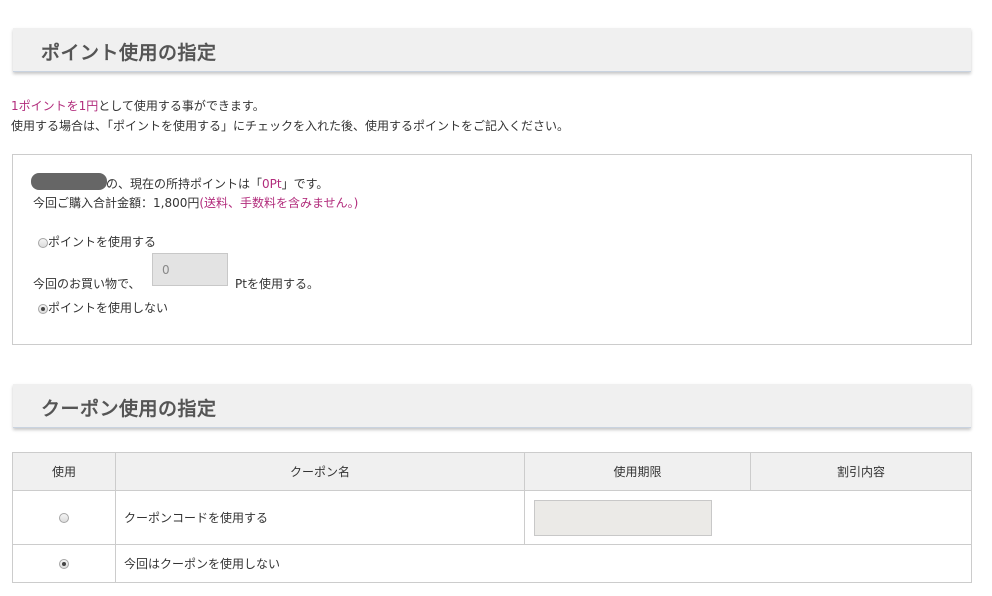 The image size is (992, 596). Describe the element at coordinates (55, 106) in the screenshot. I see `point-rate-text: 1ポイントを1円` at that location.